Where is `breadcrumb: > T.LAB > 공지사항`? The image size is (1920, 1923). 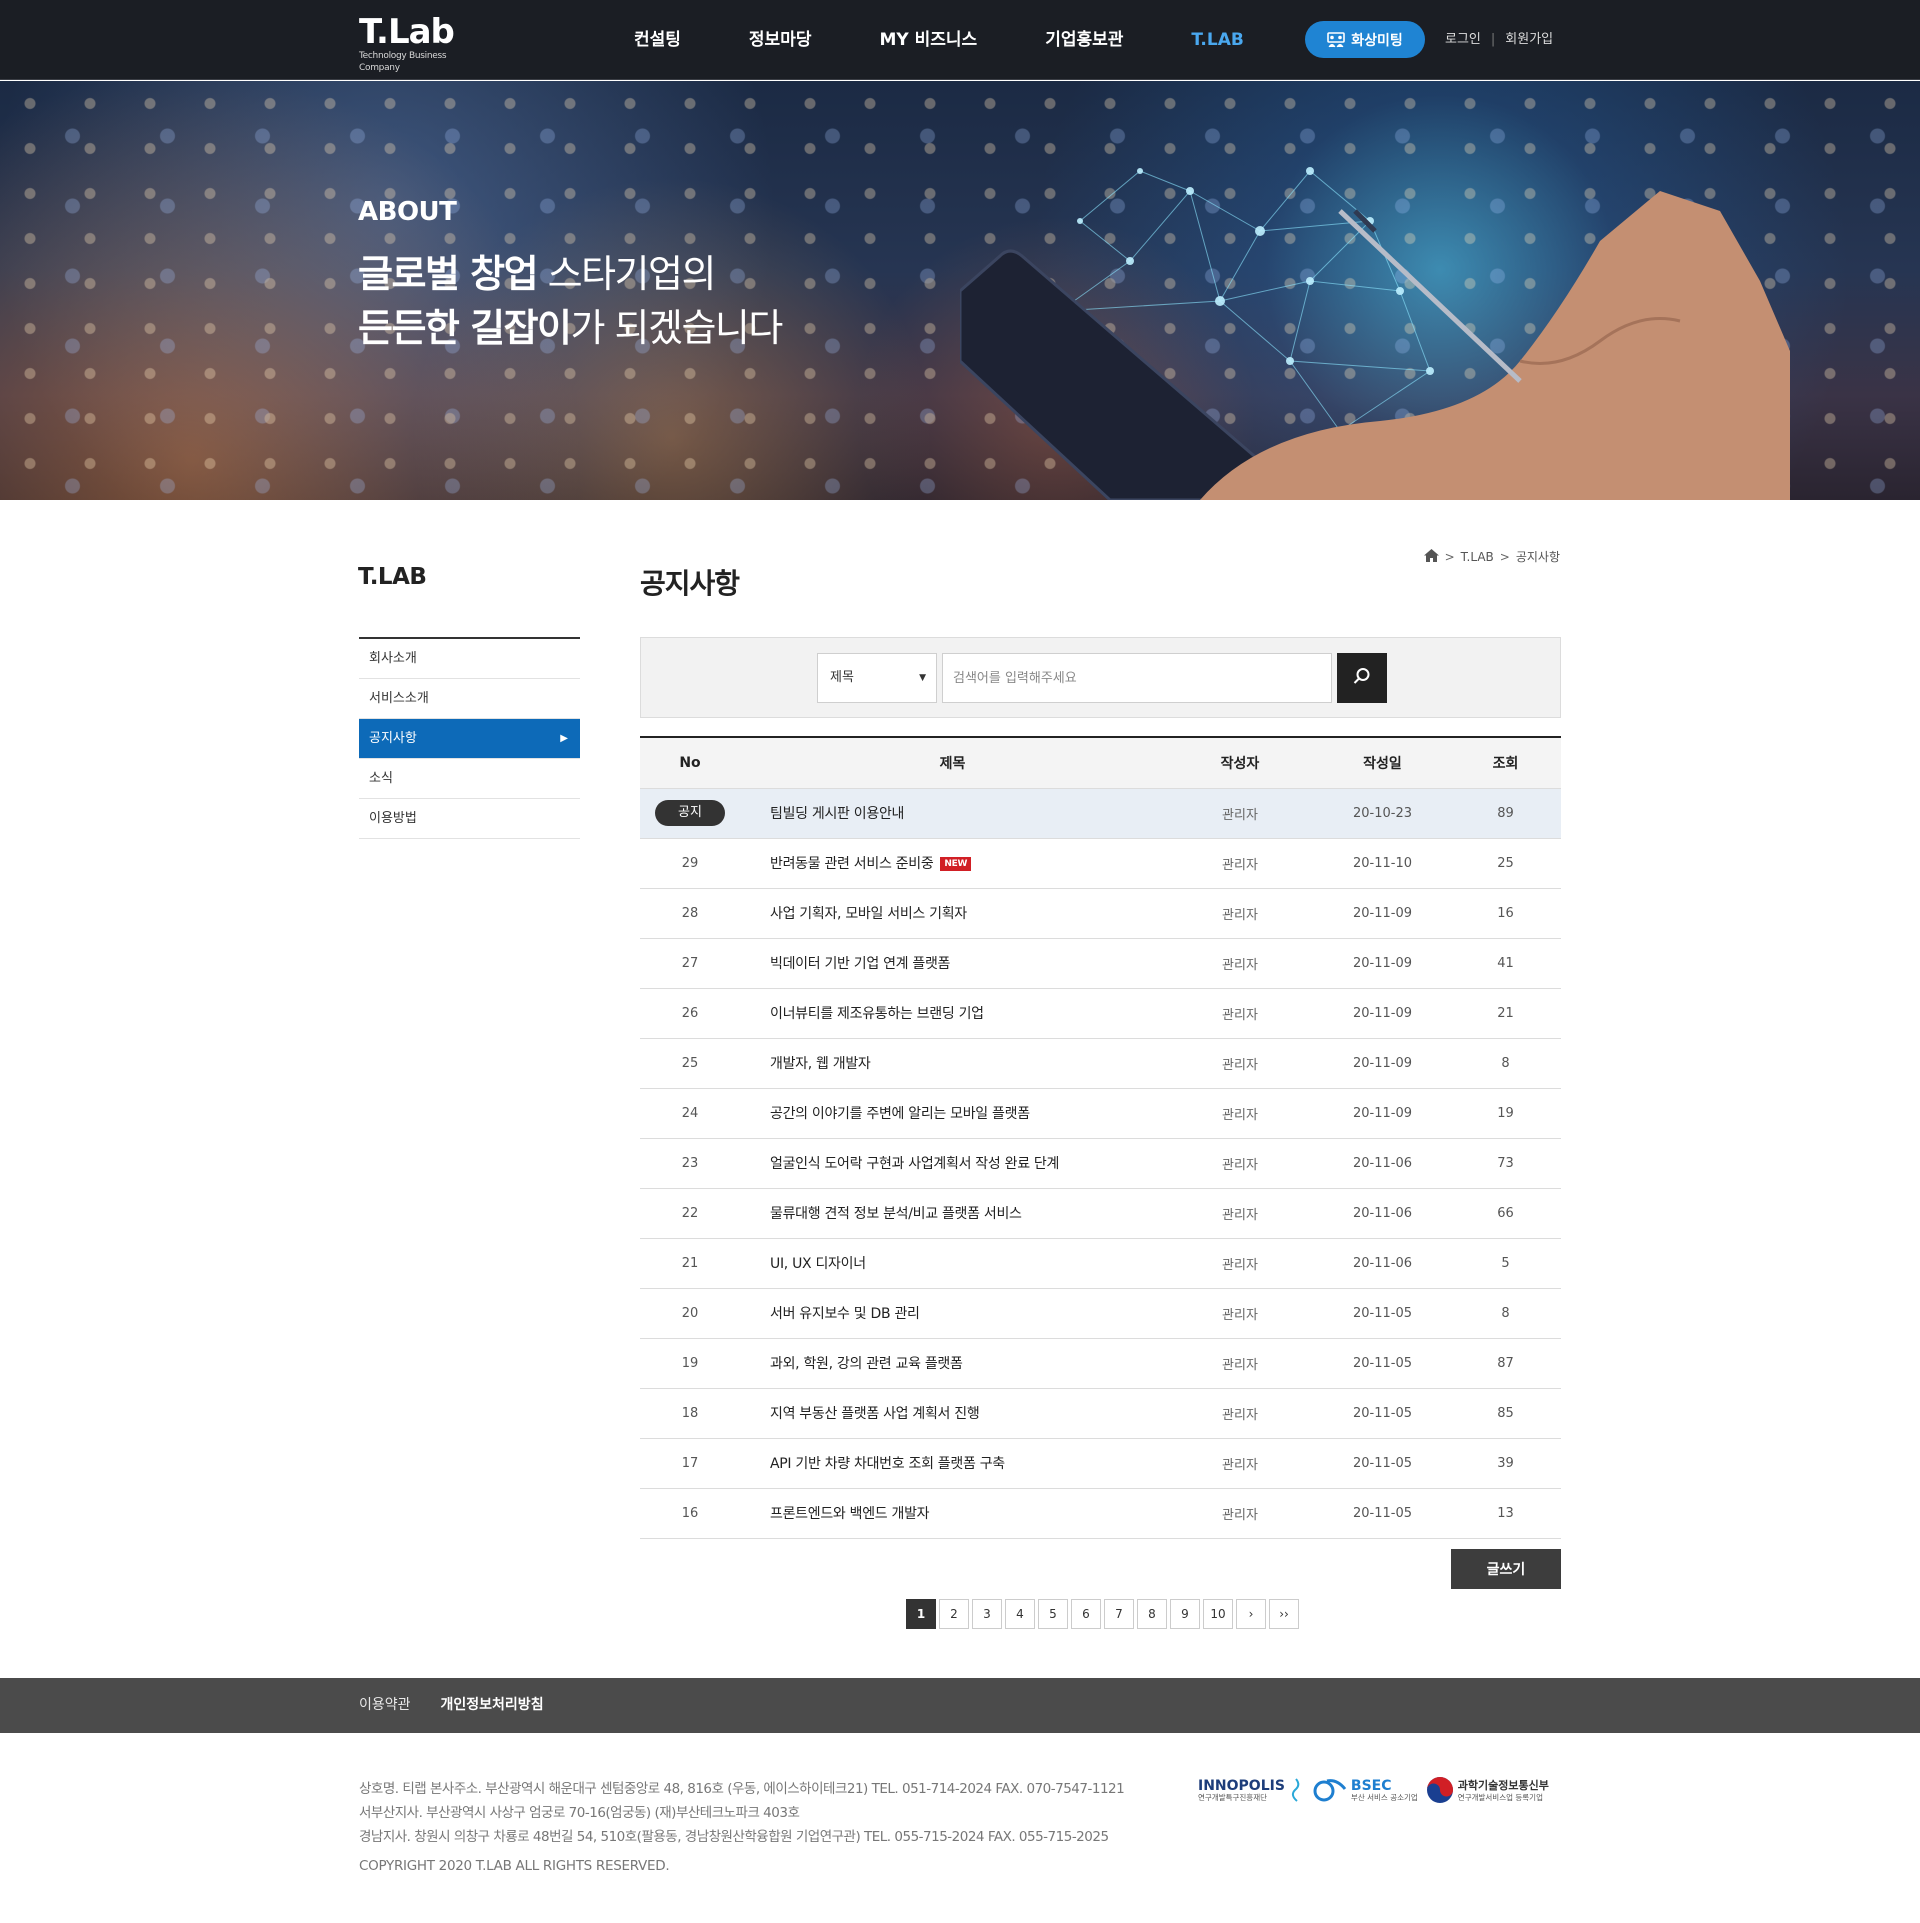
breadcrumb: > T.LAB > 공지사항 is located at coordinates (1491, 556).